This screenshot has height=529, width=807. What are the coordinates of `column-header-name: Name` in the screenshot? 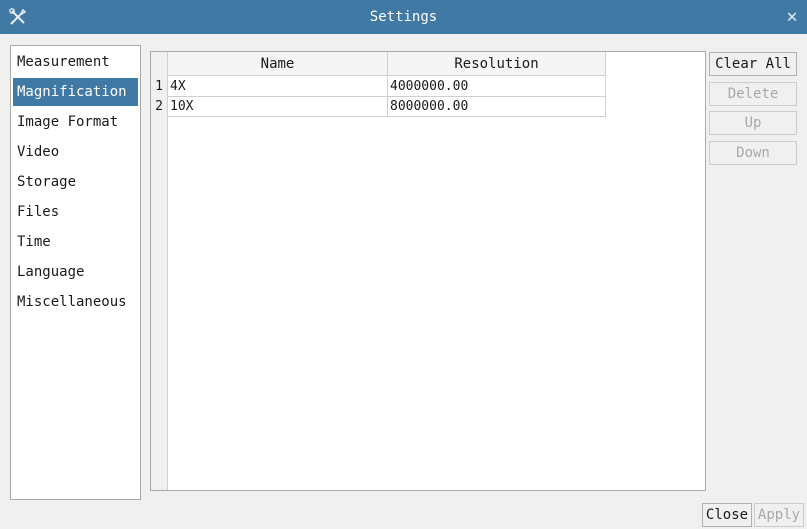 It's located at (278, 64).